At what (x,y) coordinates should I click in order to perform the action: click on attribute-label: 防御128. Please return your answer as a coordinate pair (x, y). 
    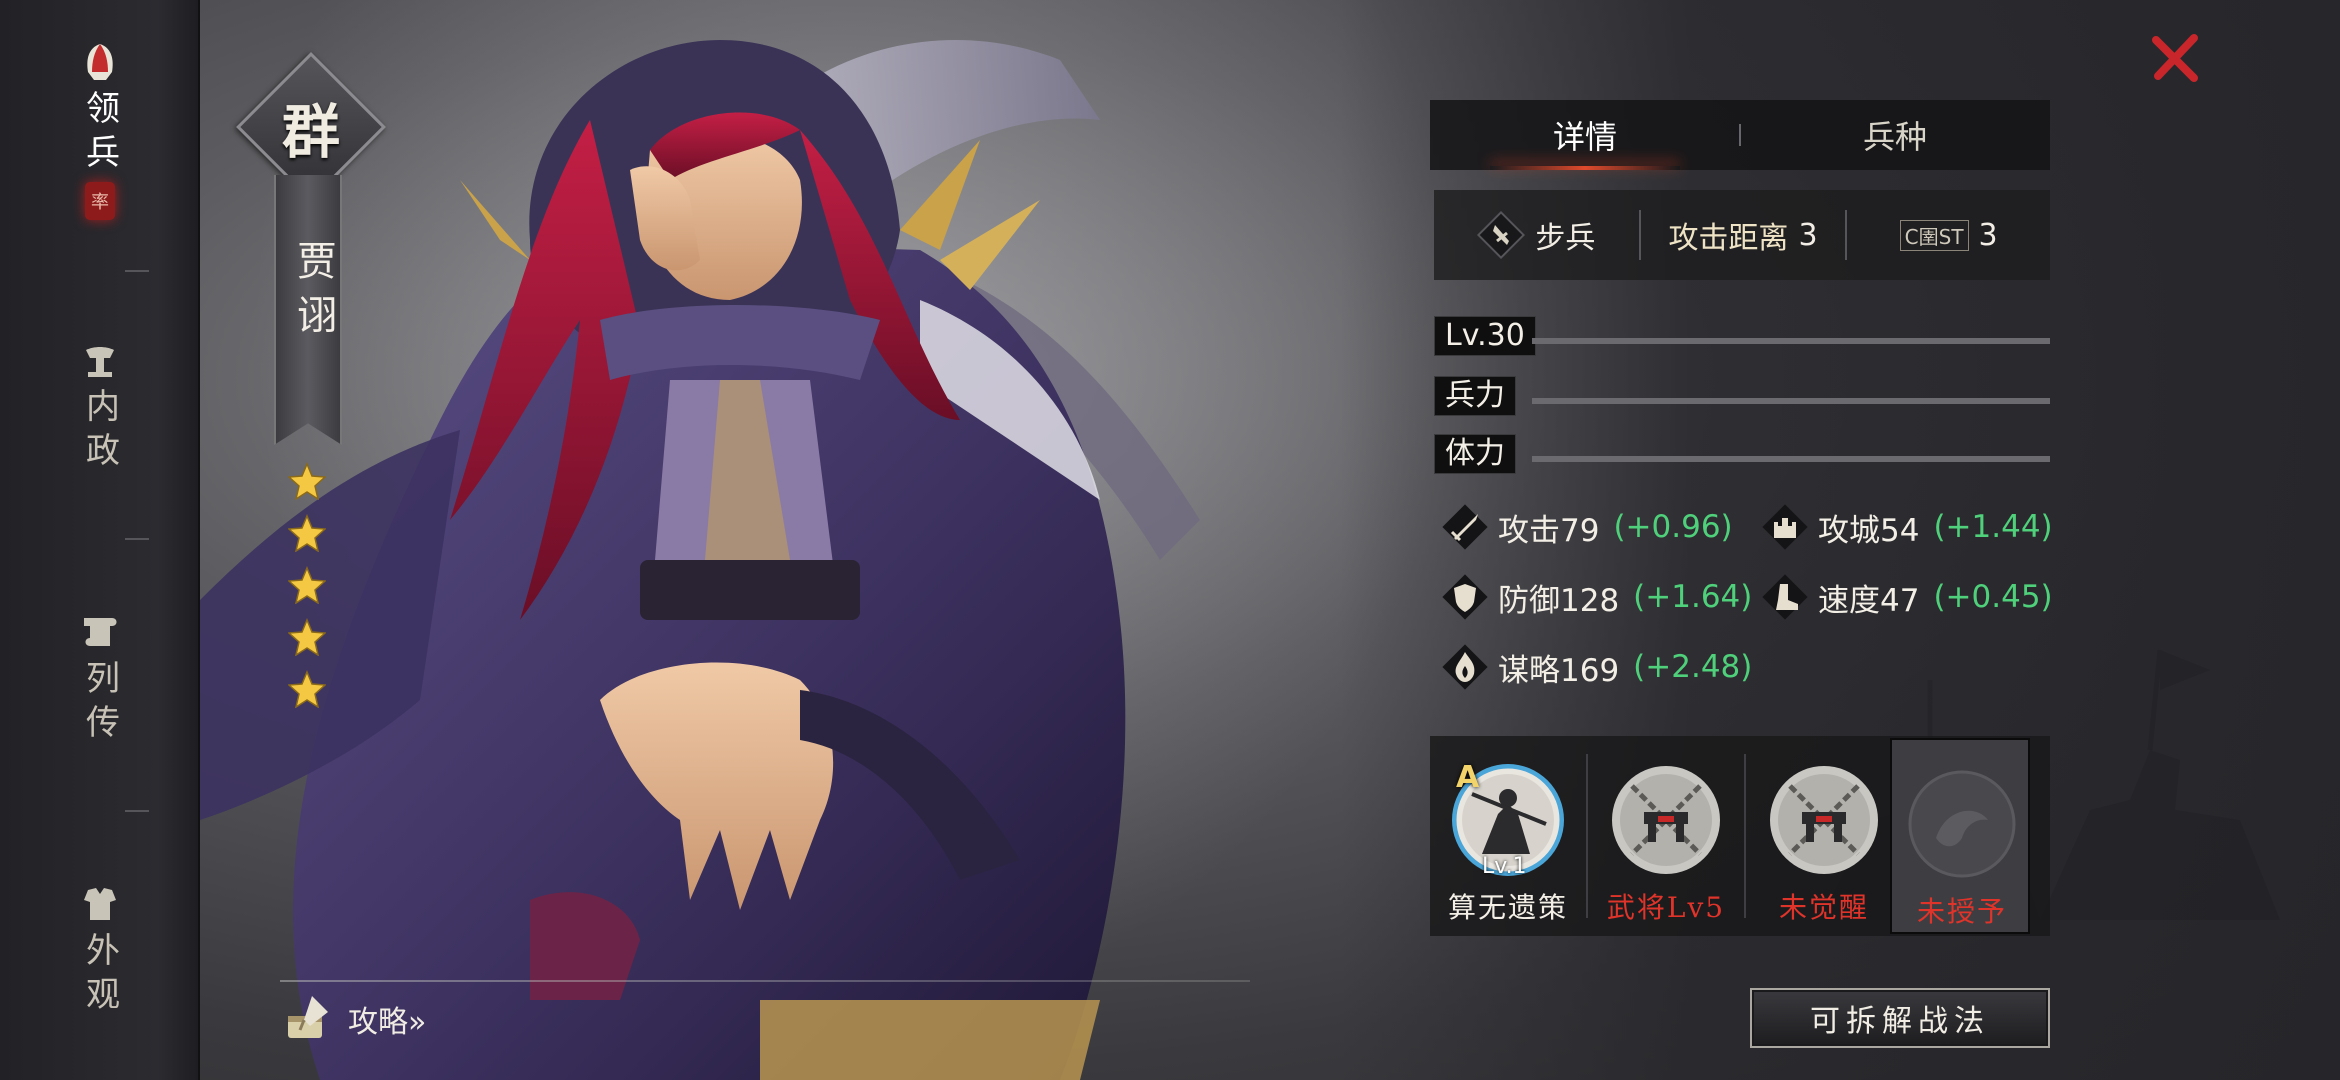
    Looking at the image, I should click on (1559, 600).